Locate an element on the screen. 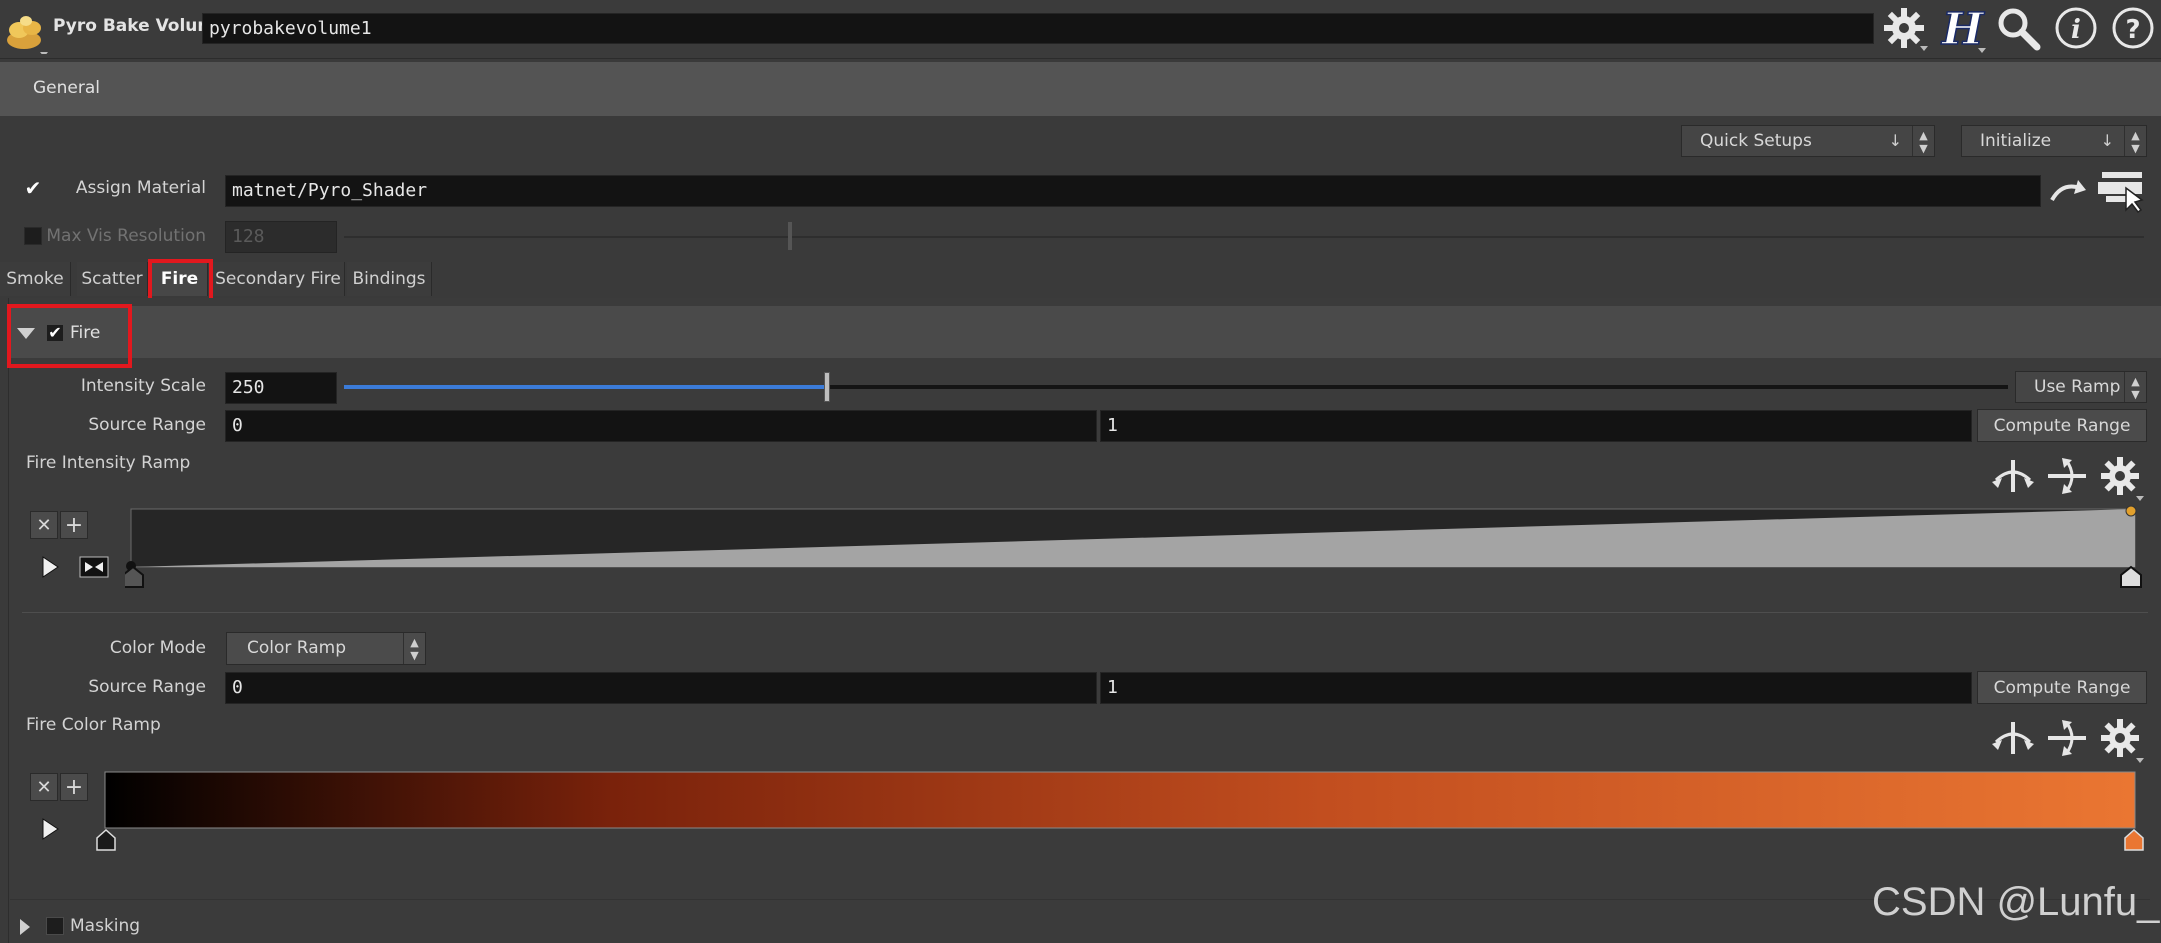 This screenshot has width=2161, height=943. color-ramp-play-icon is located at coordinates (50, 829).